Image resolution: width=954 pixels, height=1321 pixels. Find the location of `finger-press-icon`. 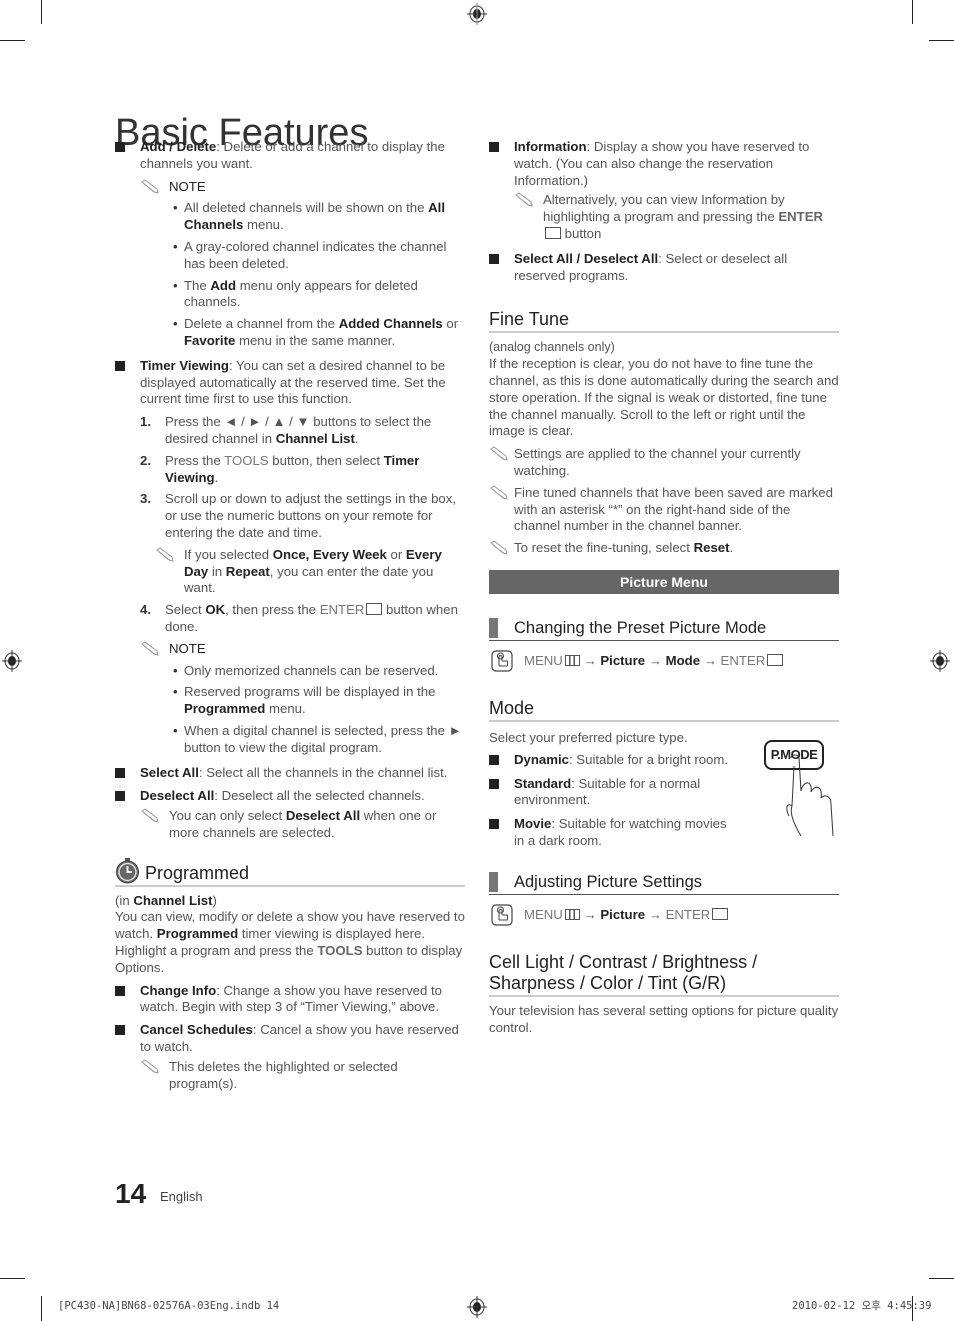

finger-press-icon is located at coordinates (810, 795).